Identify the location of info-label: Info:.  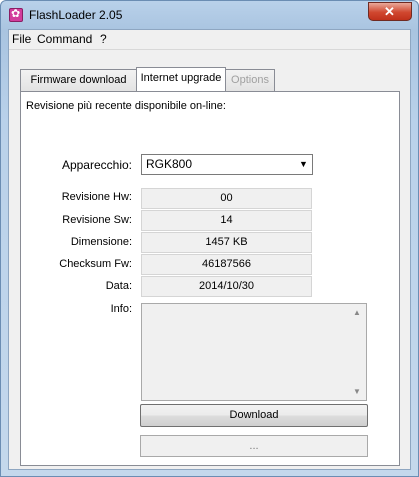
(121, 309).